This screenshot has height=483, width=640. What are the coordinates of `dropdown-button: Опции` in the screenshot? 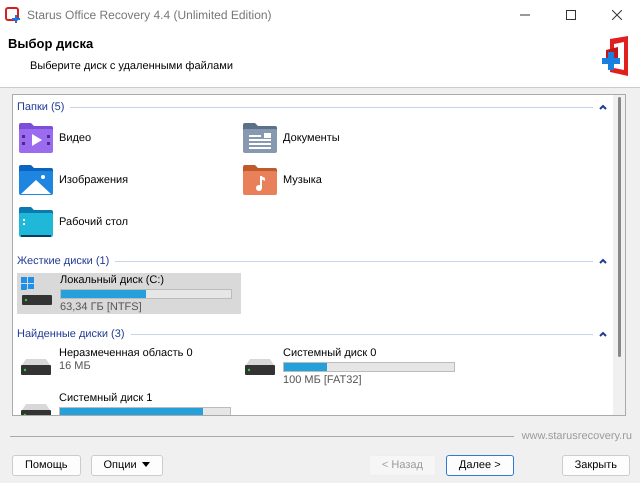 It's located at (126, 465).